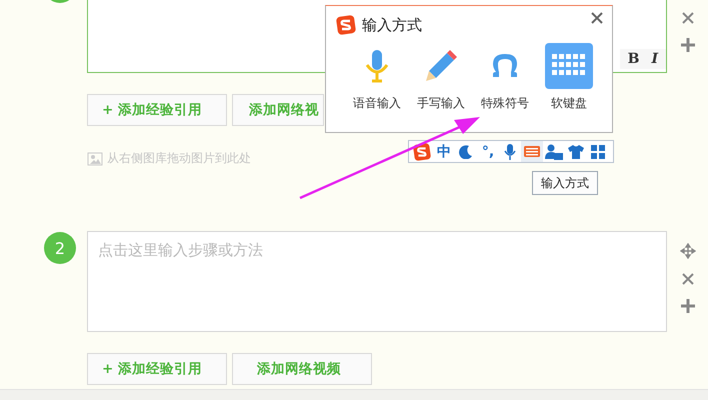 This screenshot has width=708, height=400. What do you see at coordinates (180, 250) in the screenshot?
I see `editor-placeholder: 点击这里输入步骤或方法` at bounding box center [180, 250].